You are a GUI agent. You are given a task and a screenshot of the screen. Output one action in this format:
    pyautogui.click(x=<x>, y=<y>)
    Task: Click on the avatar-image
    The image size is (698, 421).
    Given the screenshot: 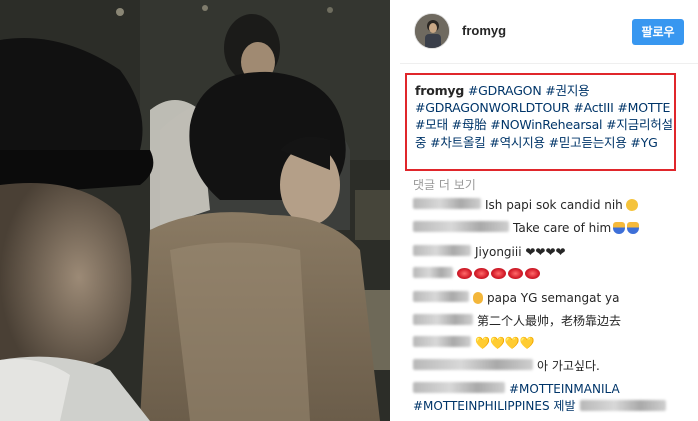 What is the action you would take?
    pyautogui.click(x=432, y=31)
    